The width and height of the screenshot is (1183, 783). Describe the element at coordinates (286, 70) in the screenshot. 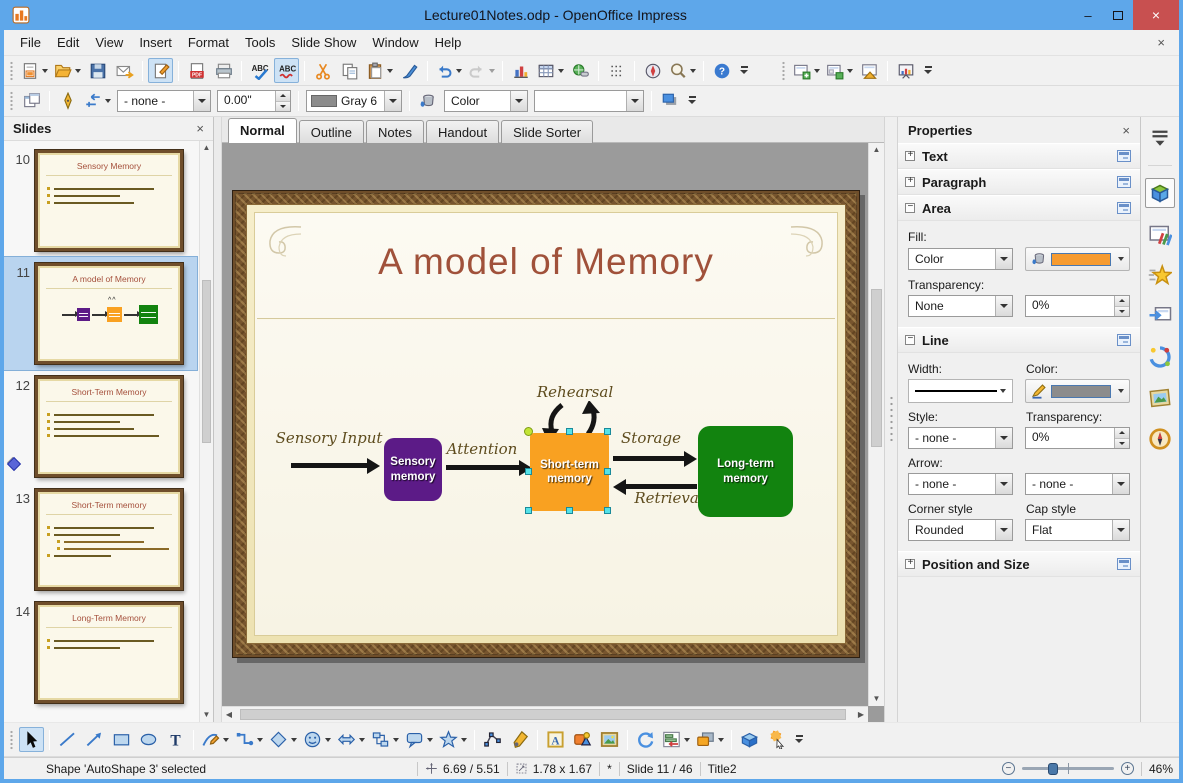

I see `auto-spellcheck-button: ABC` at that location.